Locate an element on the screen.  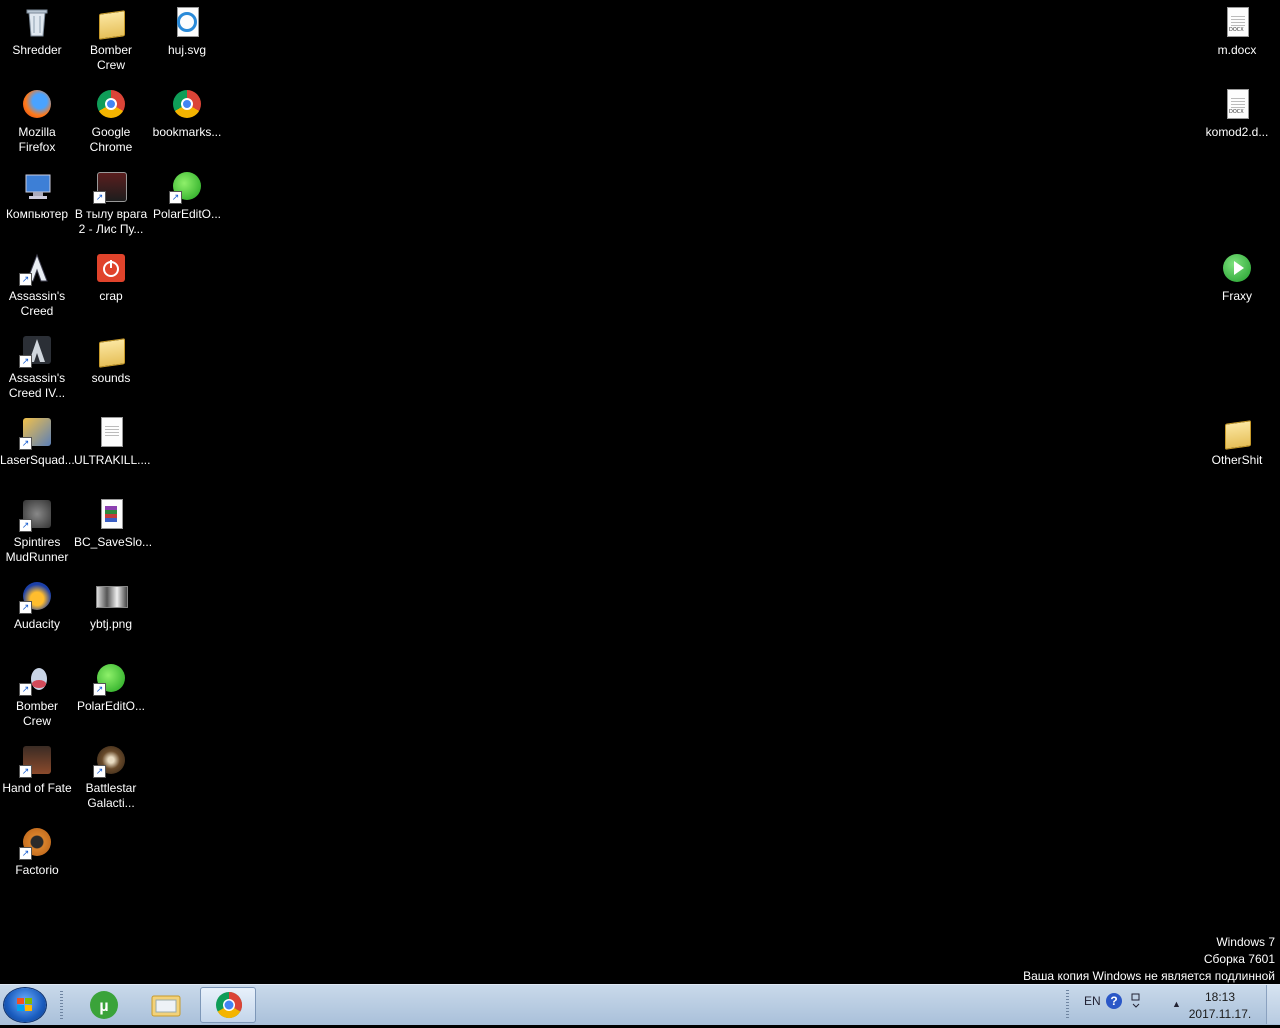
desktop-icon-label: Audacity is located at coordinates (37, 624).